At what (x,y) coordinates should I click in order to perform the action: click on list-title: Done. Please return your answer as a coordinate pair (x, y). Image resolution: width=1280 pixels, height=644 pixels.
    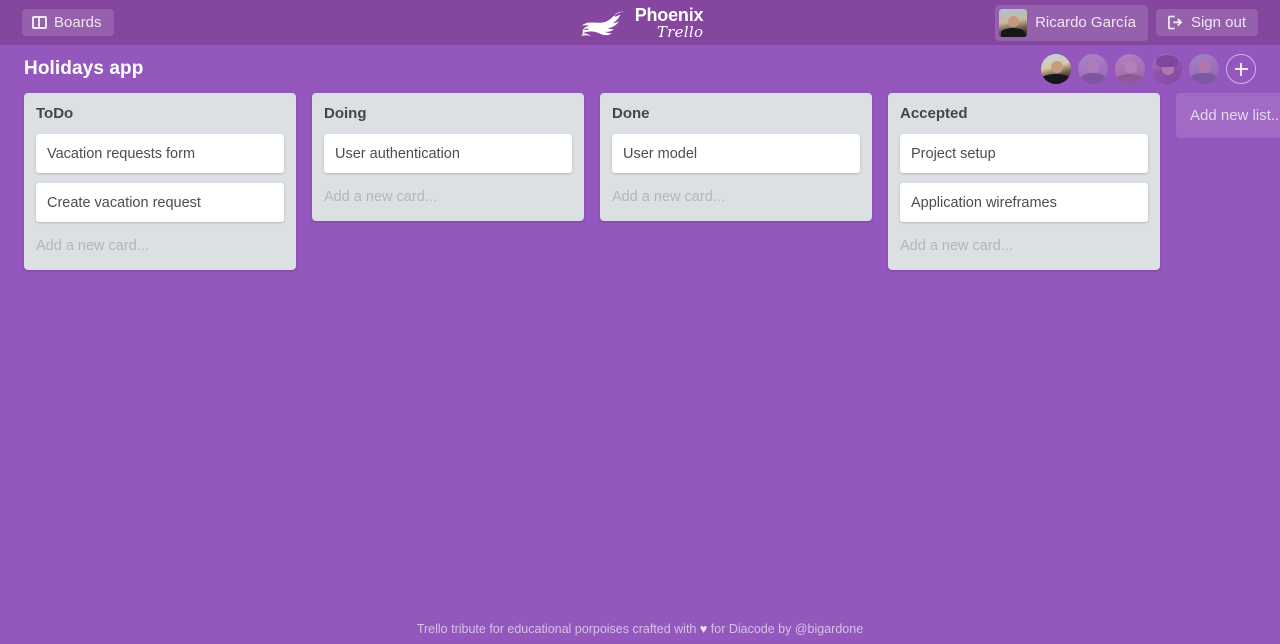
    Looking at the image, I should click on (736, 118).